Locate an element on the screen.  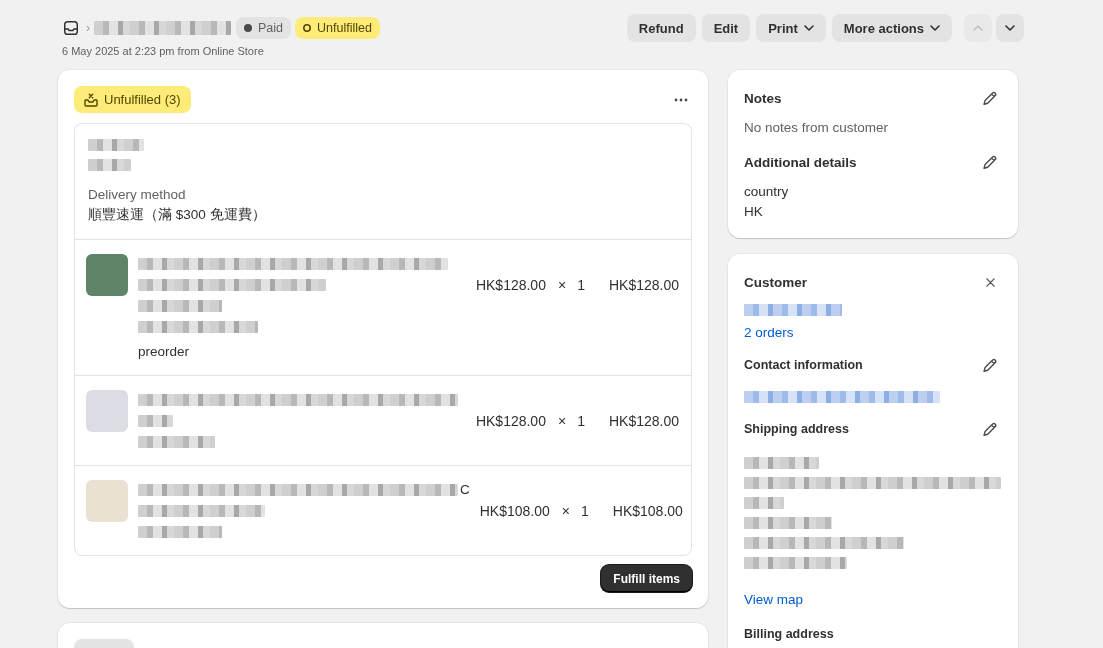
caret-down-icon is located at coordinates (1010, 28).